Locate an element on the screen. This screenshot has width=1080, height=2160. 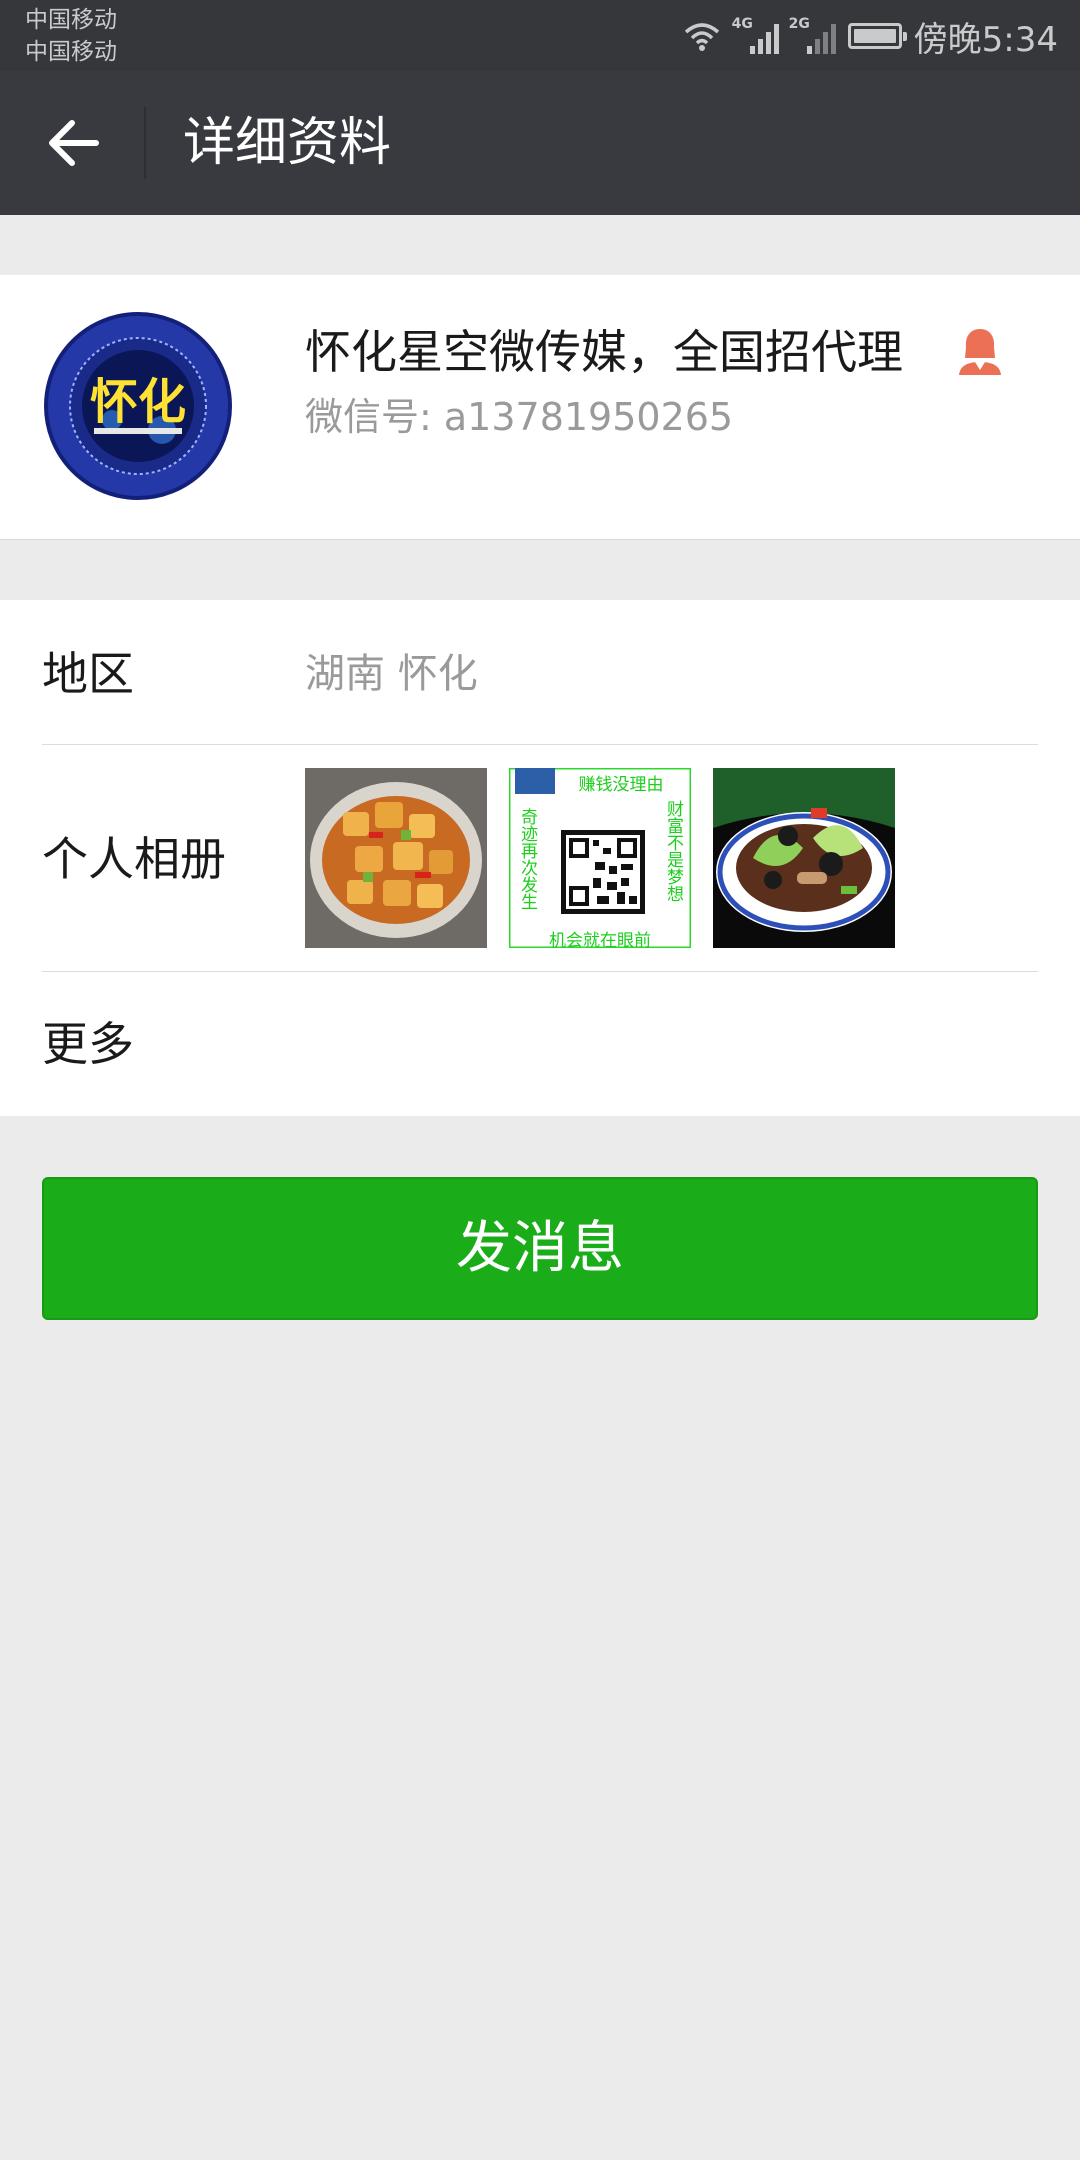
photo-caption: 奇迹再次发生 is located at coordinates (527, 859).